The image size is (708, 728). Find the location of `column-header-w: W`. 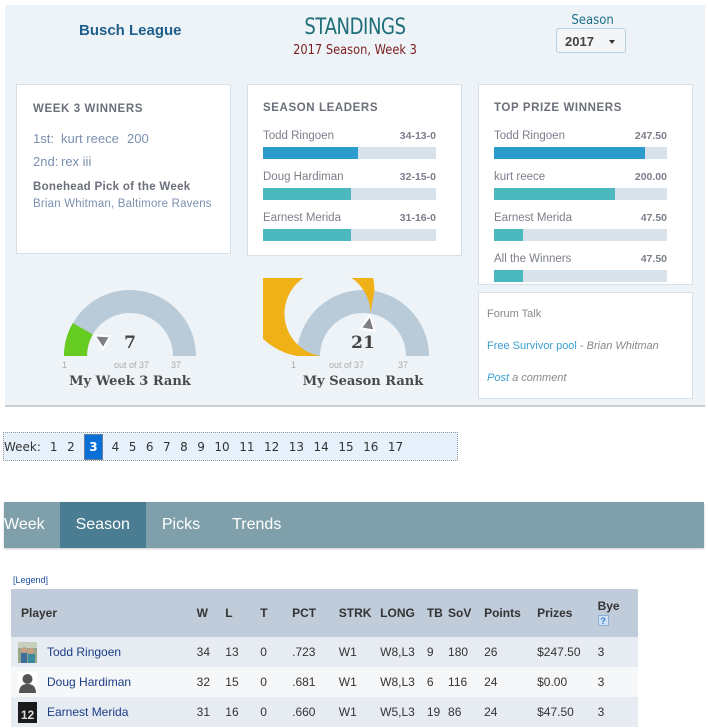

column-header-w: W is located at coordinates (211, 613).